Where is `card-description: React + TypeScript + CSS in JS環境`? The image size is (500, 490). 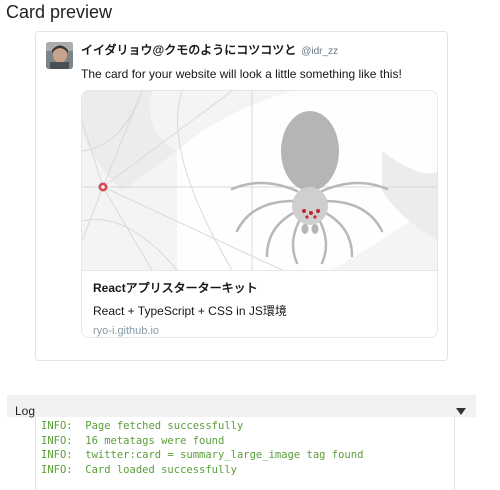
card-description: React + TypeScript + CSS in JS環境 is located at coordinates (190, 311).